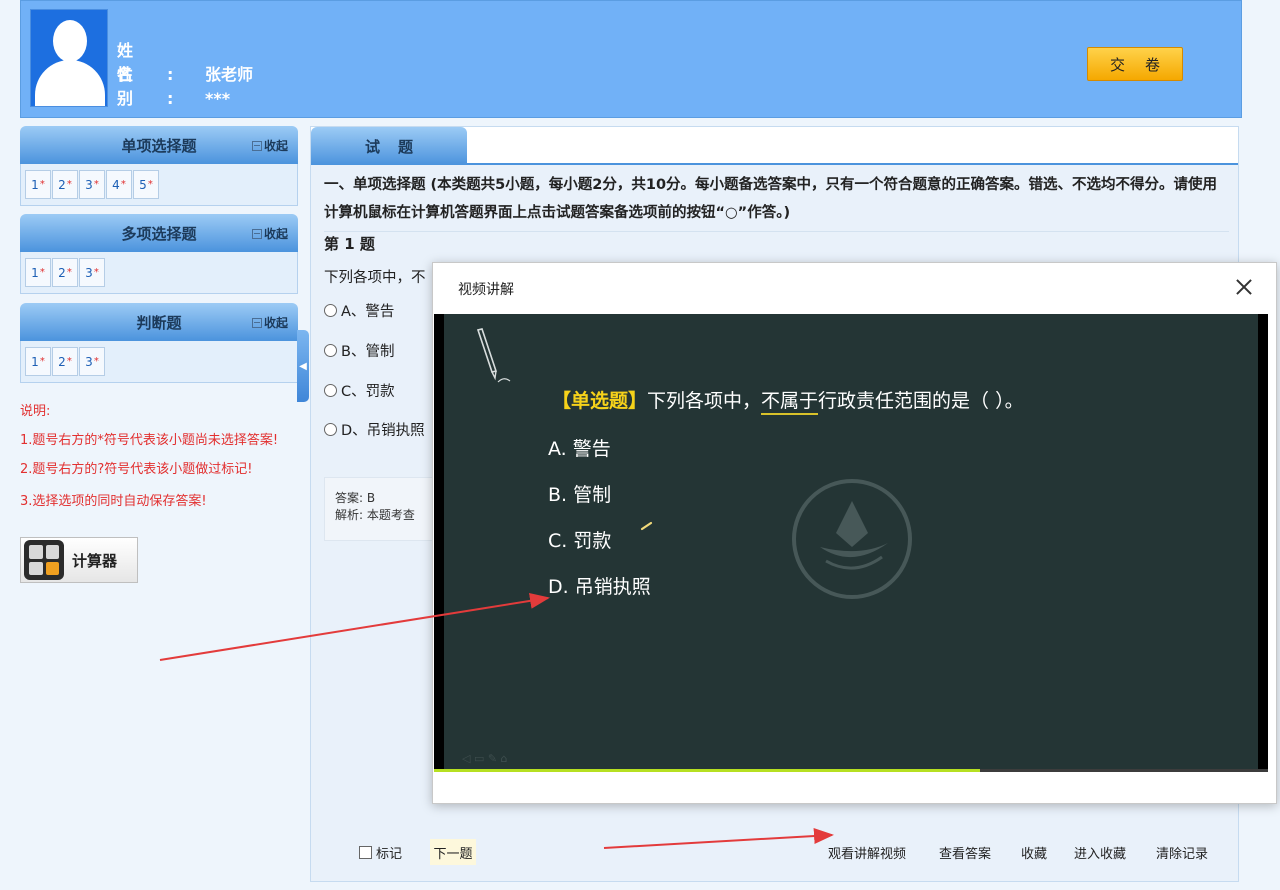  What do you see at coordinates (852, 539) in the screenshot?
I see `watermark-logo-icon` at bounding box center [852, 539].